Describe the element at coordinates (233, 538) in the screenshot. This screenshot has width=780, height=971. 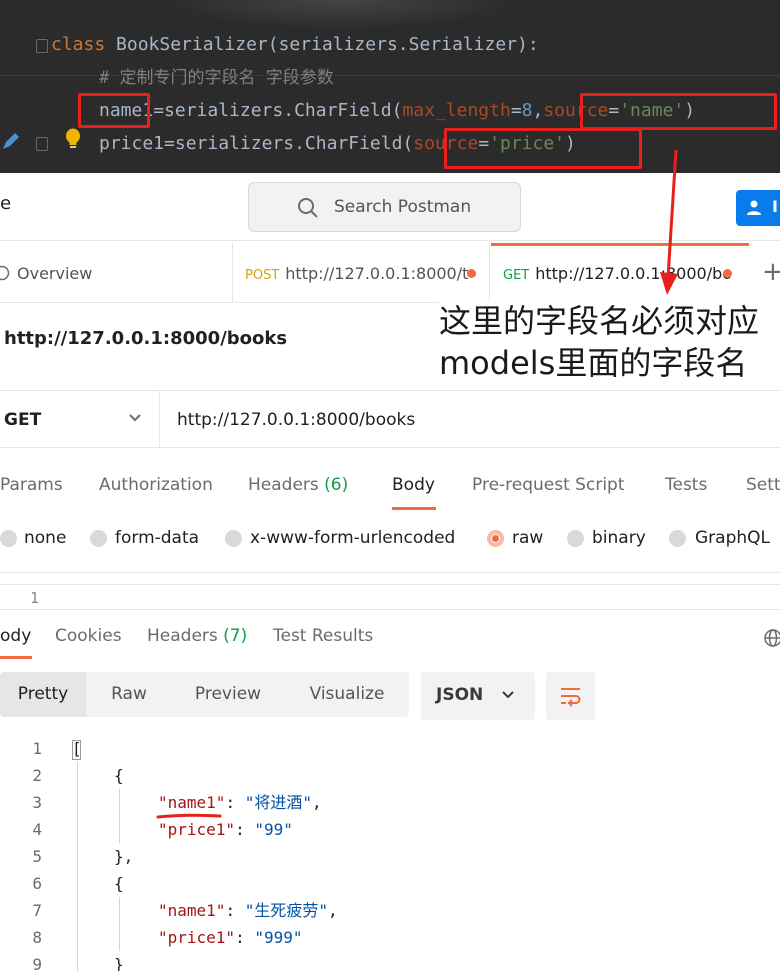
I see `radio-urlencoded` at that location.